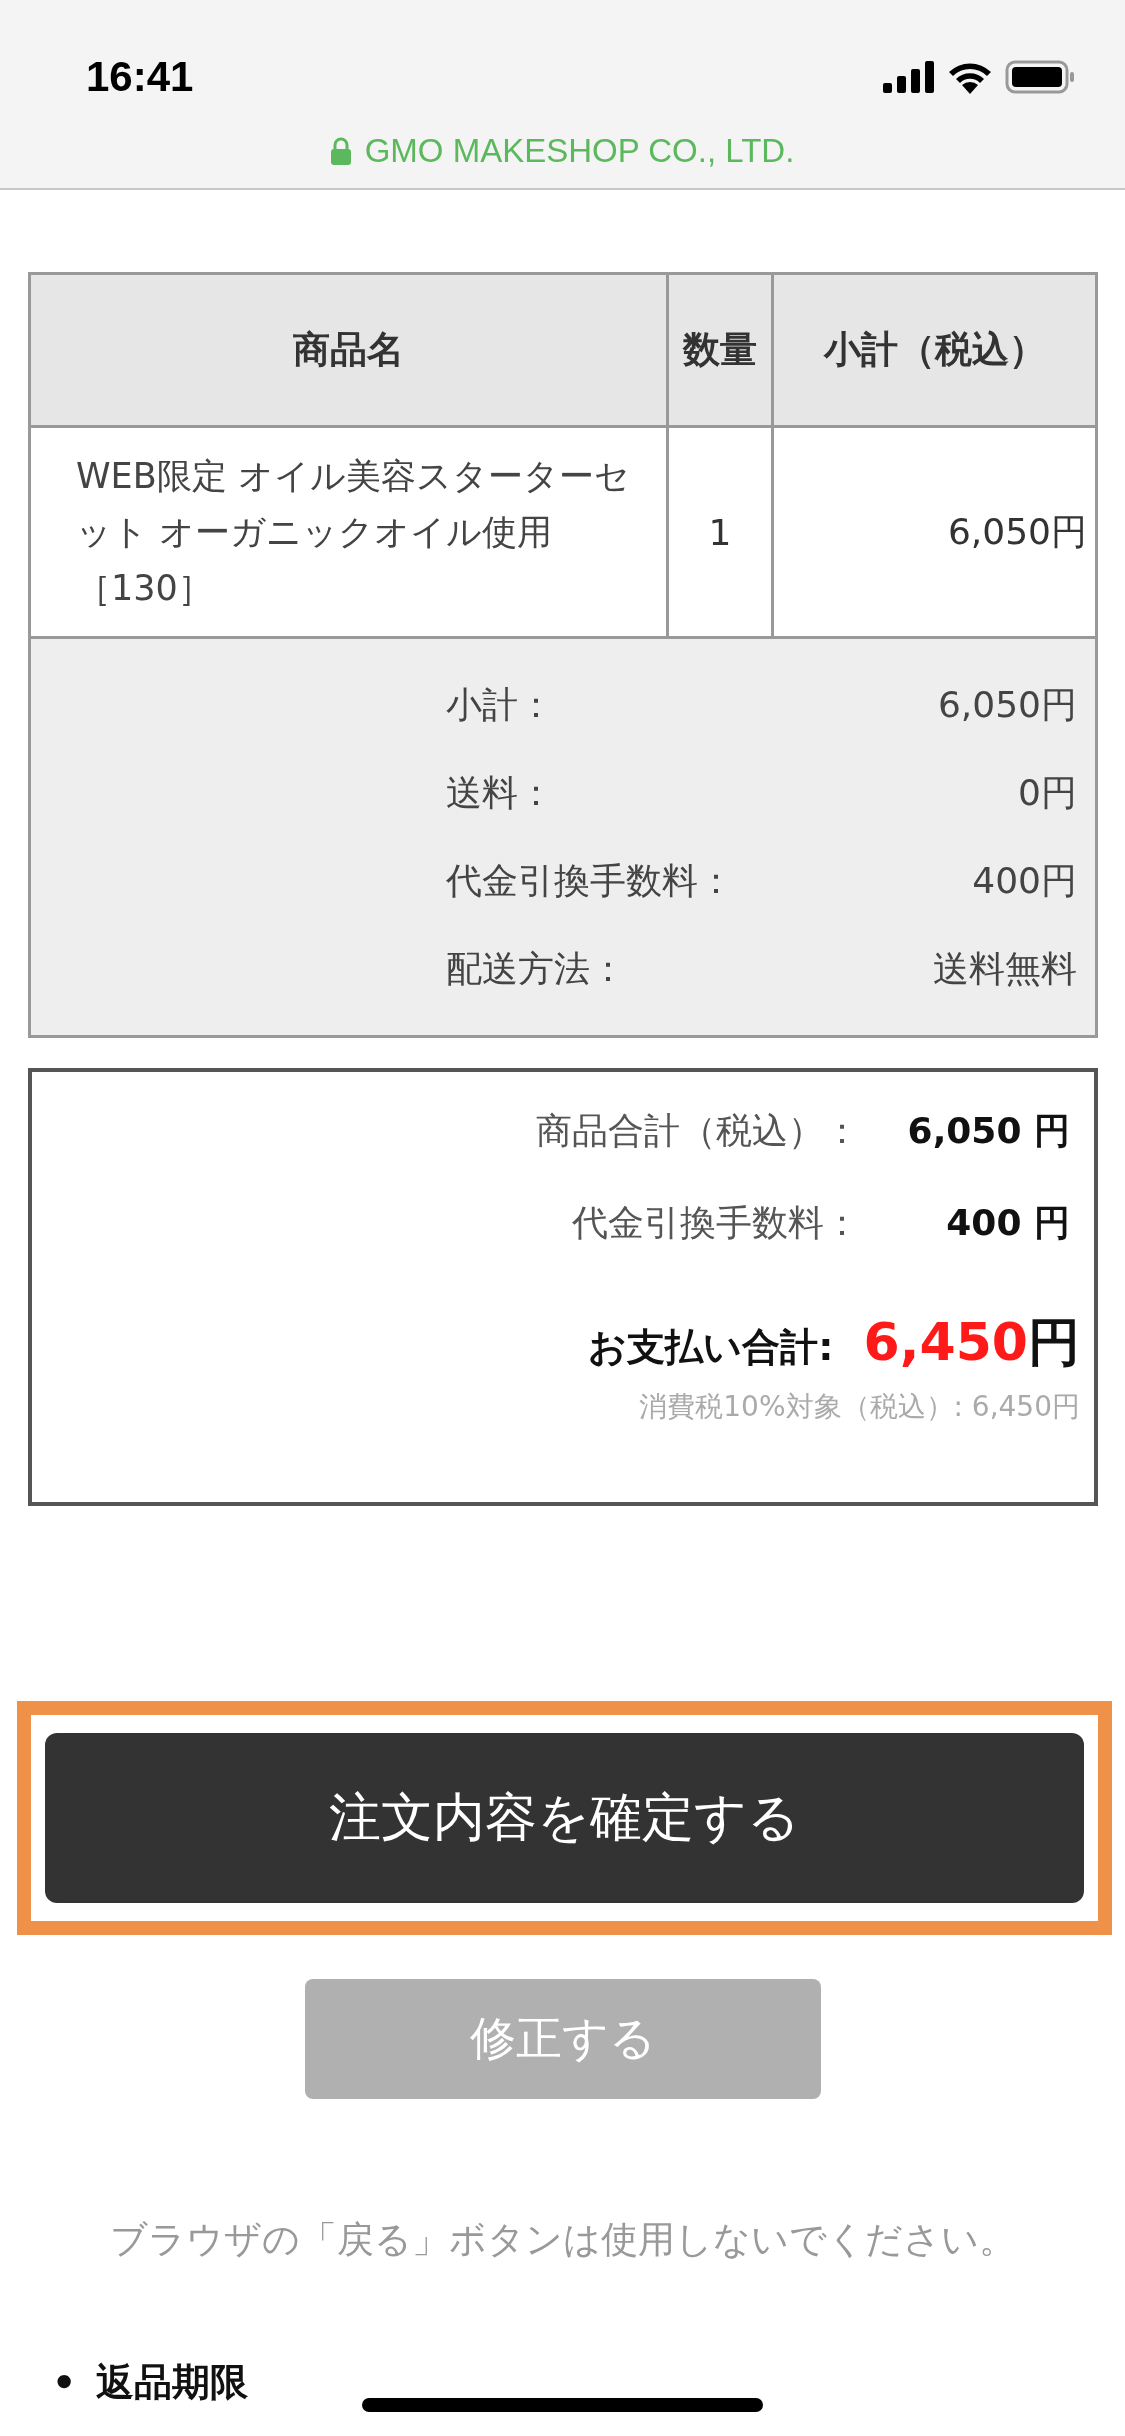 The image size is (1125, 2436). I want to click on signal-icon, so click(909, 77).